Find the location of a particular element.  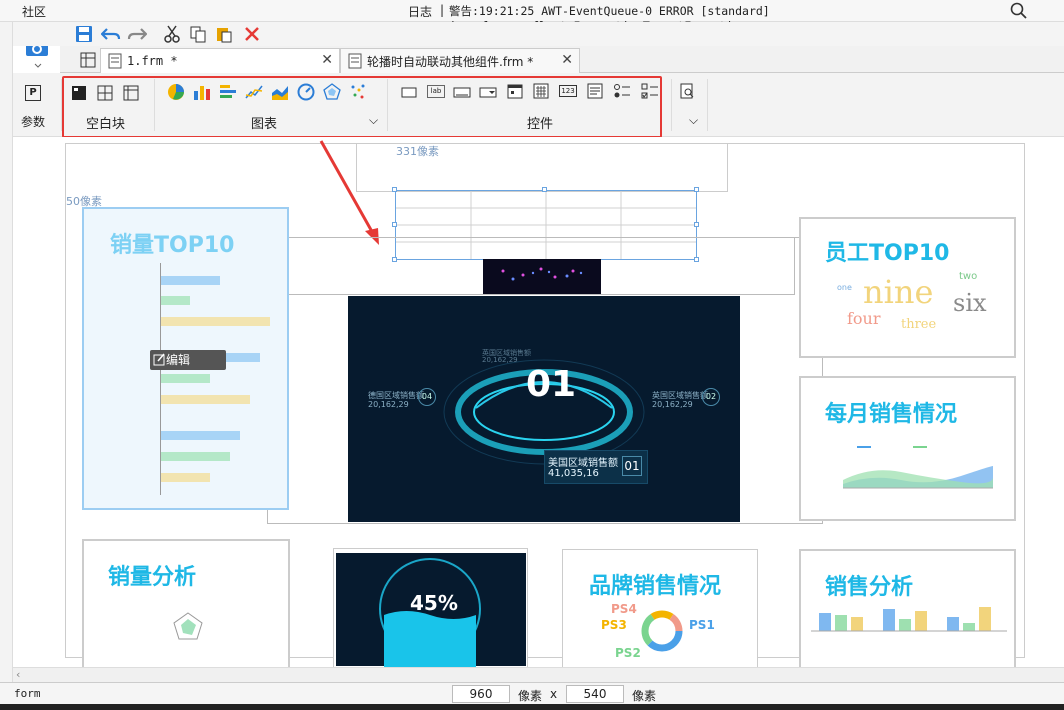

panel-gauge: 45% is located at coordinates (430, 608).